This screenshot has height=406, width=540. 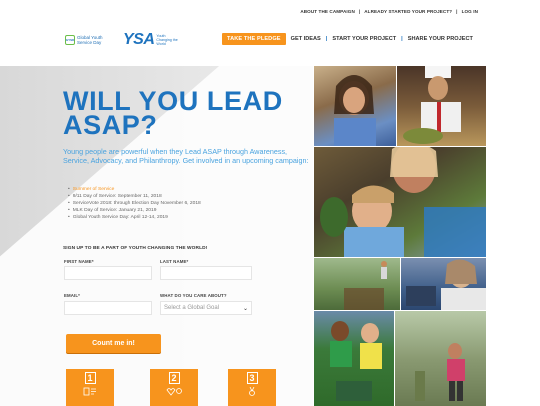 I want to click on photo-science, so click(x=443, y=284).